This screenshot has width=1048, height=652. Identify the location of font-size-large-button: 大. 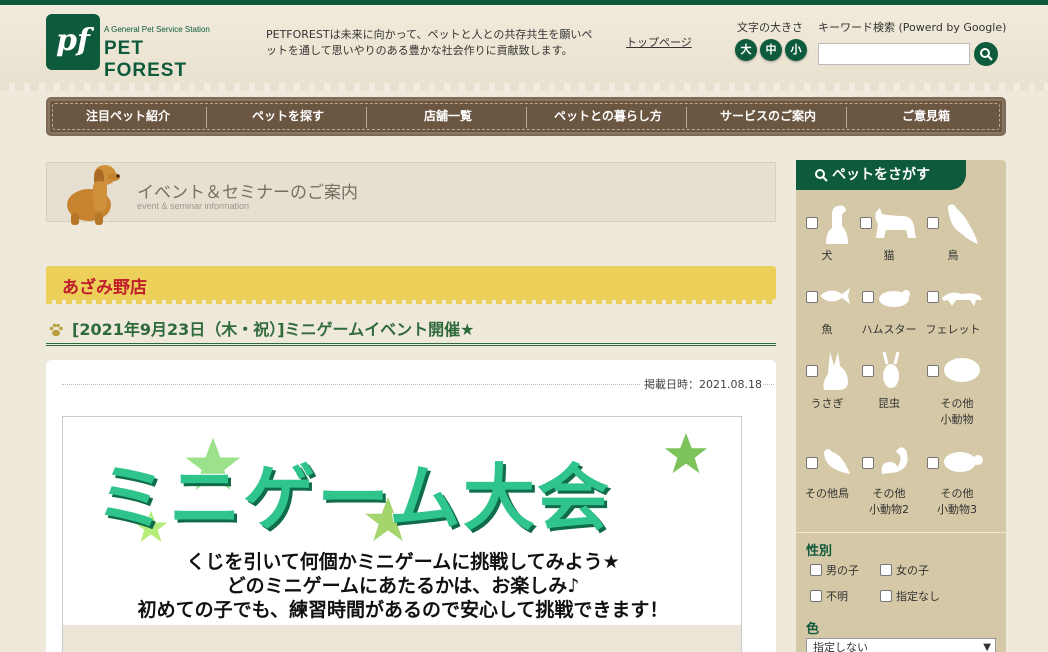
(746, 50).